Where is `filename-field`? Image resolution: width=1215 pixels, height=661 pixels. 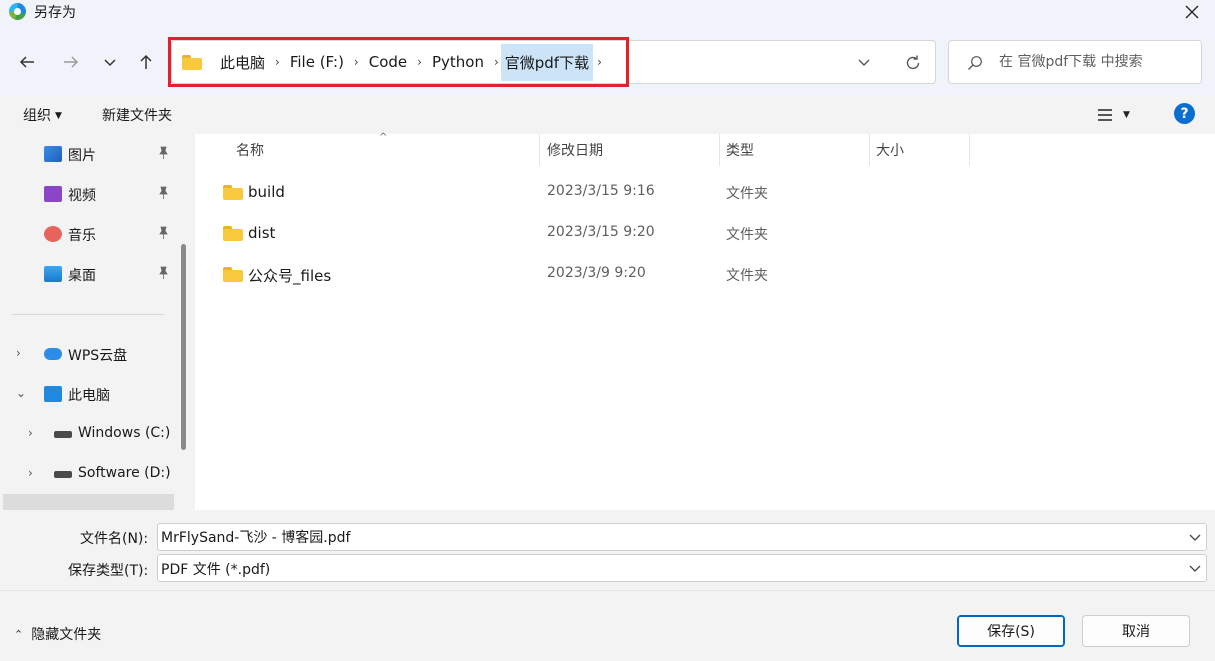
filename-field is located at coordinates (682, 537).